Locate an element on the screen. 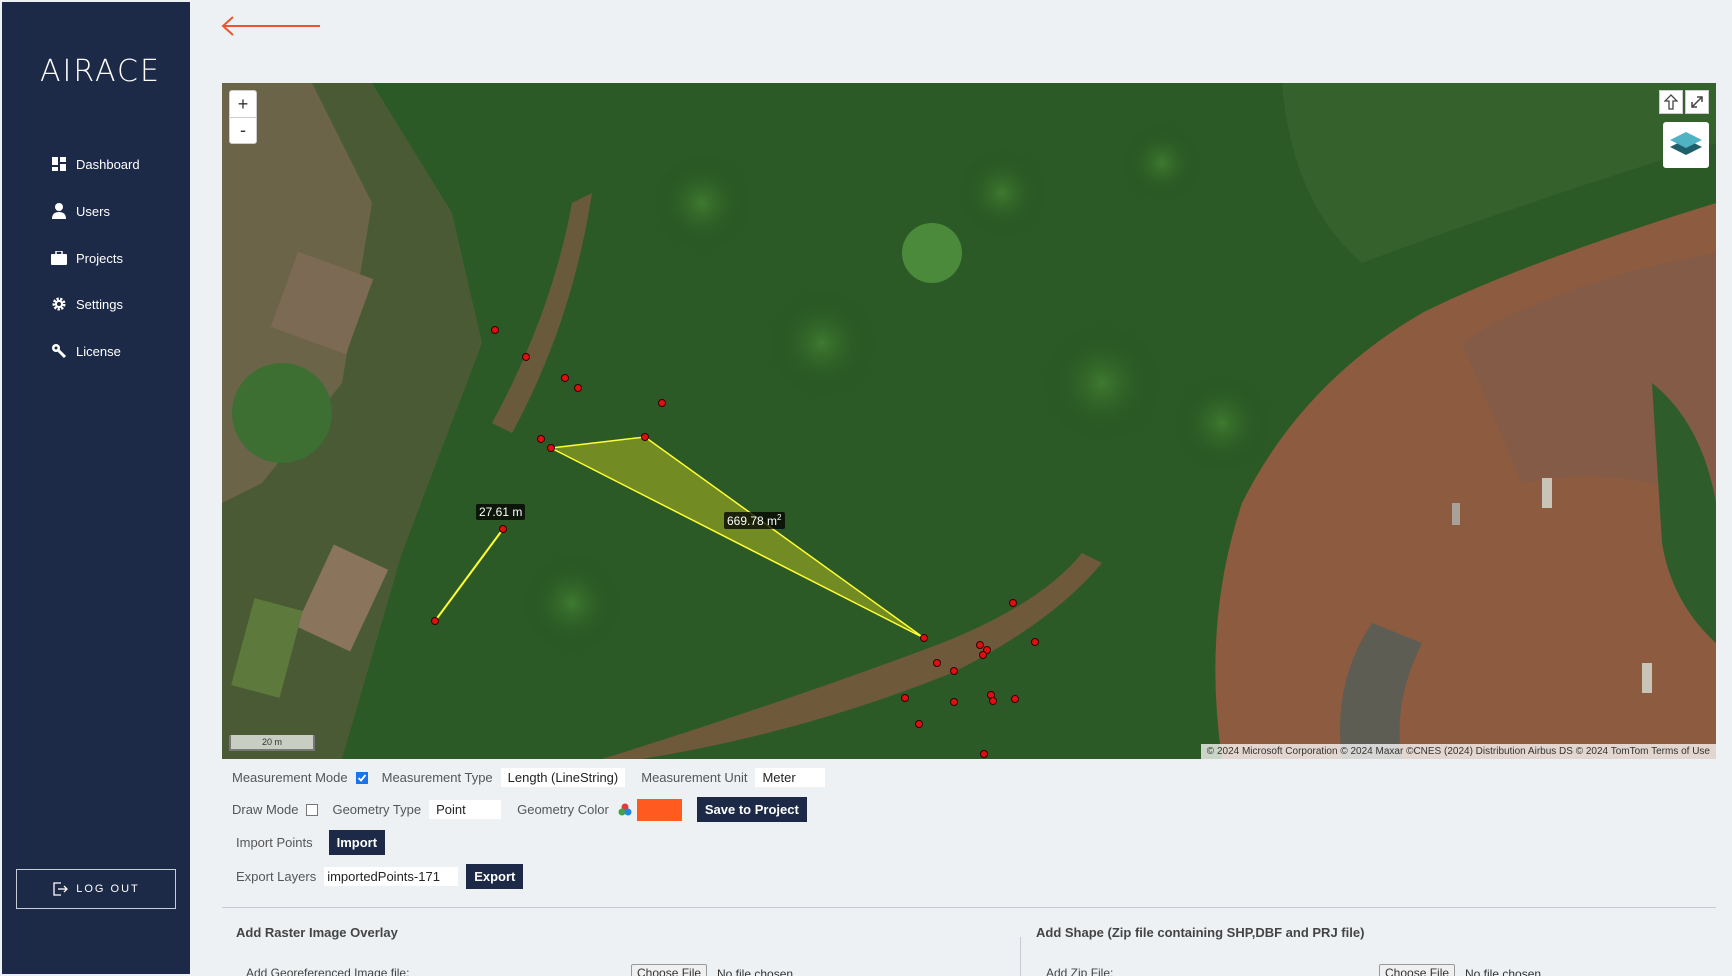 The image size is (1732, 976). gear-icon is located at coordinates (59, 304).